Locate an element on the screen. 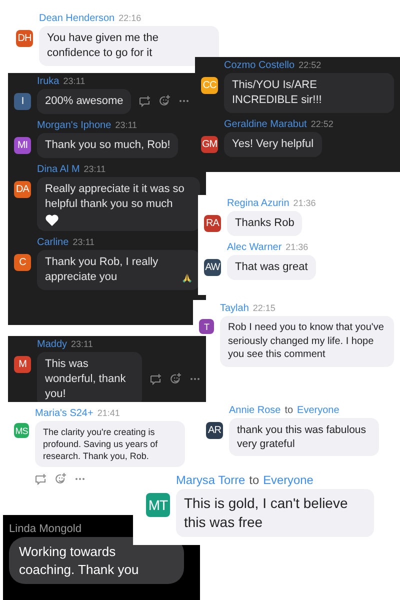 The image size is (400, 600). avatar: AW is located at coordinates (212, 267).